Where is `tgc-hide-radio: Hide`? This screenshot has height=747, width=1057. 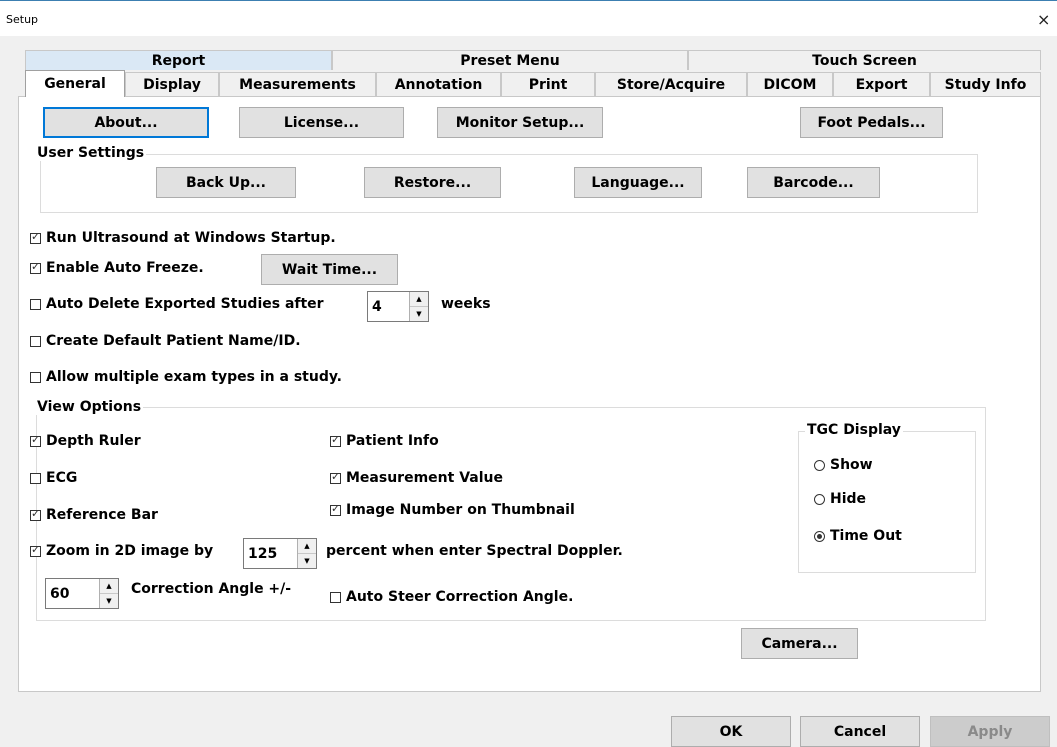
tgc-hide-radio: Hide is located at coordinates (840, 499).